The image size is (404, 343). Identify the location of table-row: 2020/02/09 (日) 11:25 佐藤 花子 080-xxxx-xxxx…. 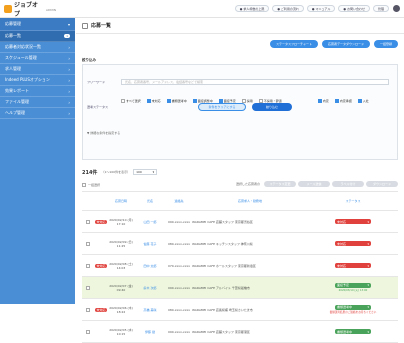
(240, 244).